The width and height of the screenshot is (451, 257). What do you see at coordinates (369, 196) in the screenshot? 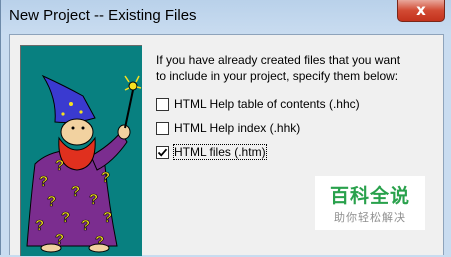
I see `watermark-main-text: 百科全说` at bounding box center [369, 196].